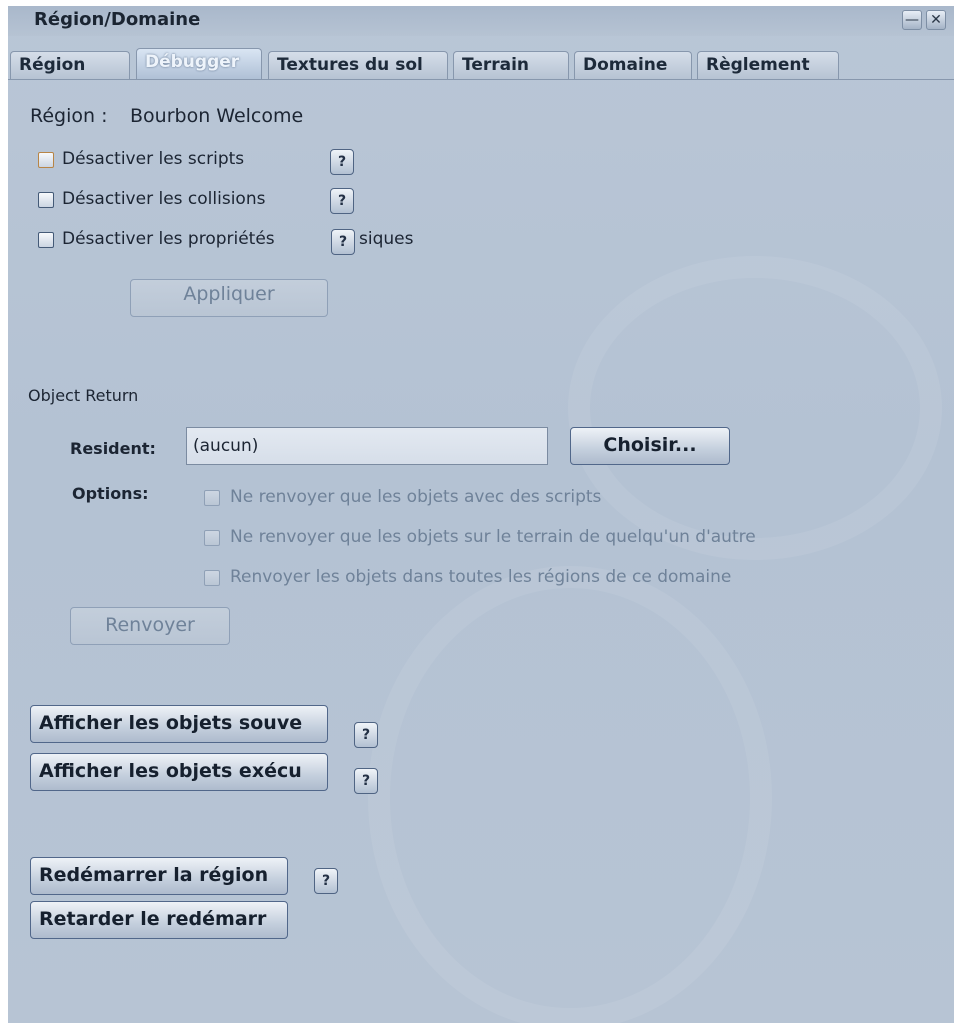  Describe the element at coordinates (481, 21) in the screenshot. I see `title-bar: Région/Domaine — ✕` at that location.